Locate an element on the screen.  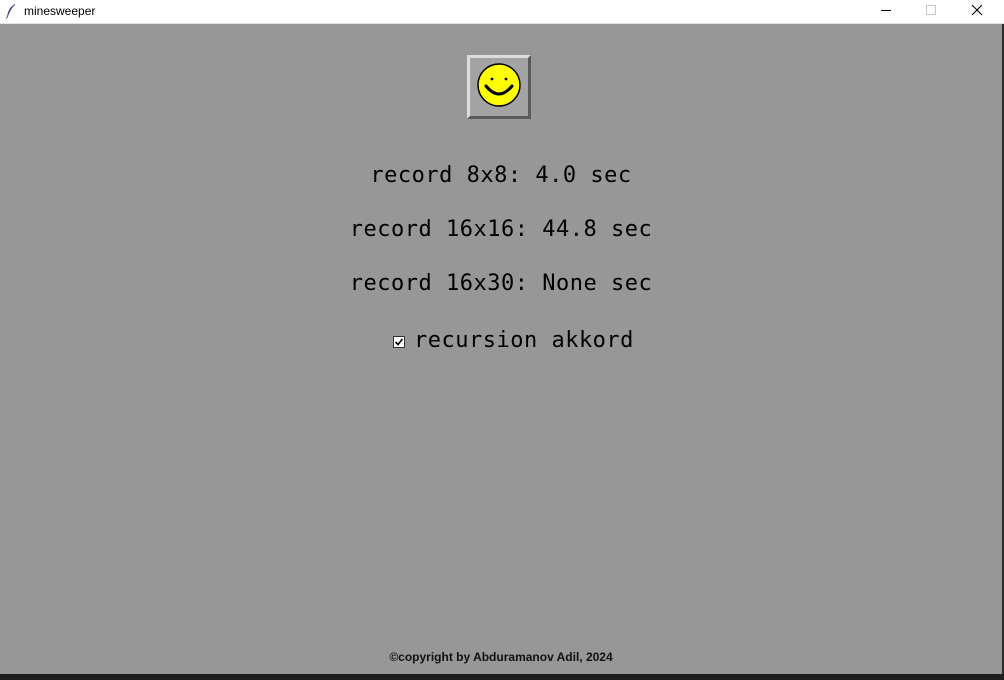
checkmark-icon is located at coordinates (399, 342).